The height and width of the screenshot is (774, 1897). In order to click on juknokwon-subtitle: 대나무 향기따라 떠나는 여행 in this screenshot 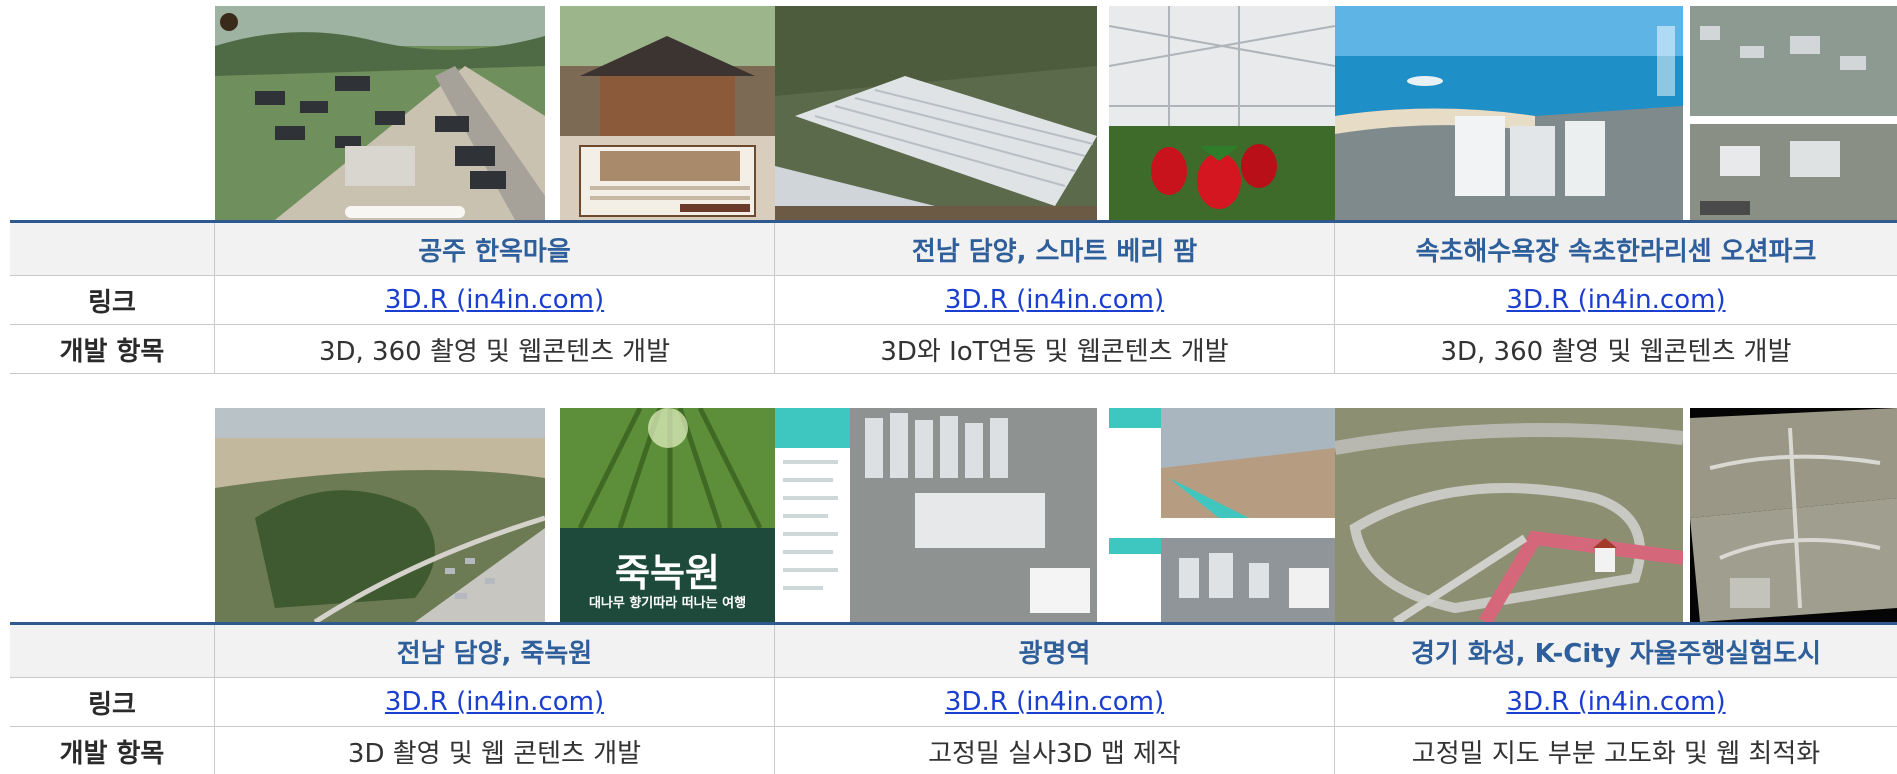, I will do `click(667, 603)`.